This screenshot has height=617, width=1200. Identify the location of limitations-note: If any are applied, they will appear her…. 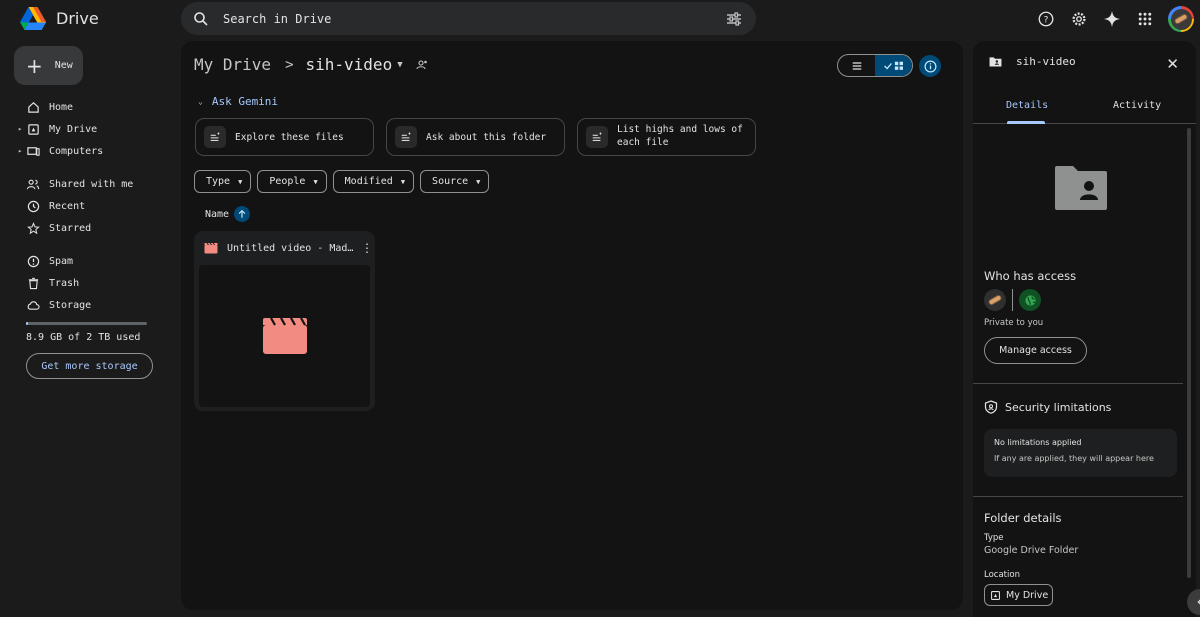
(1074, 458).